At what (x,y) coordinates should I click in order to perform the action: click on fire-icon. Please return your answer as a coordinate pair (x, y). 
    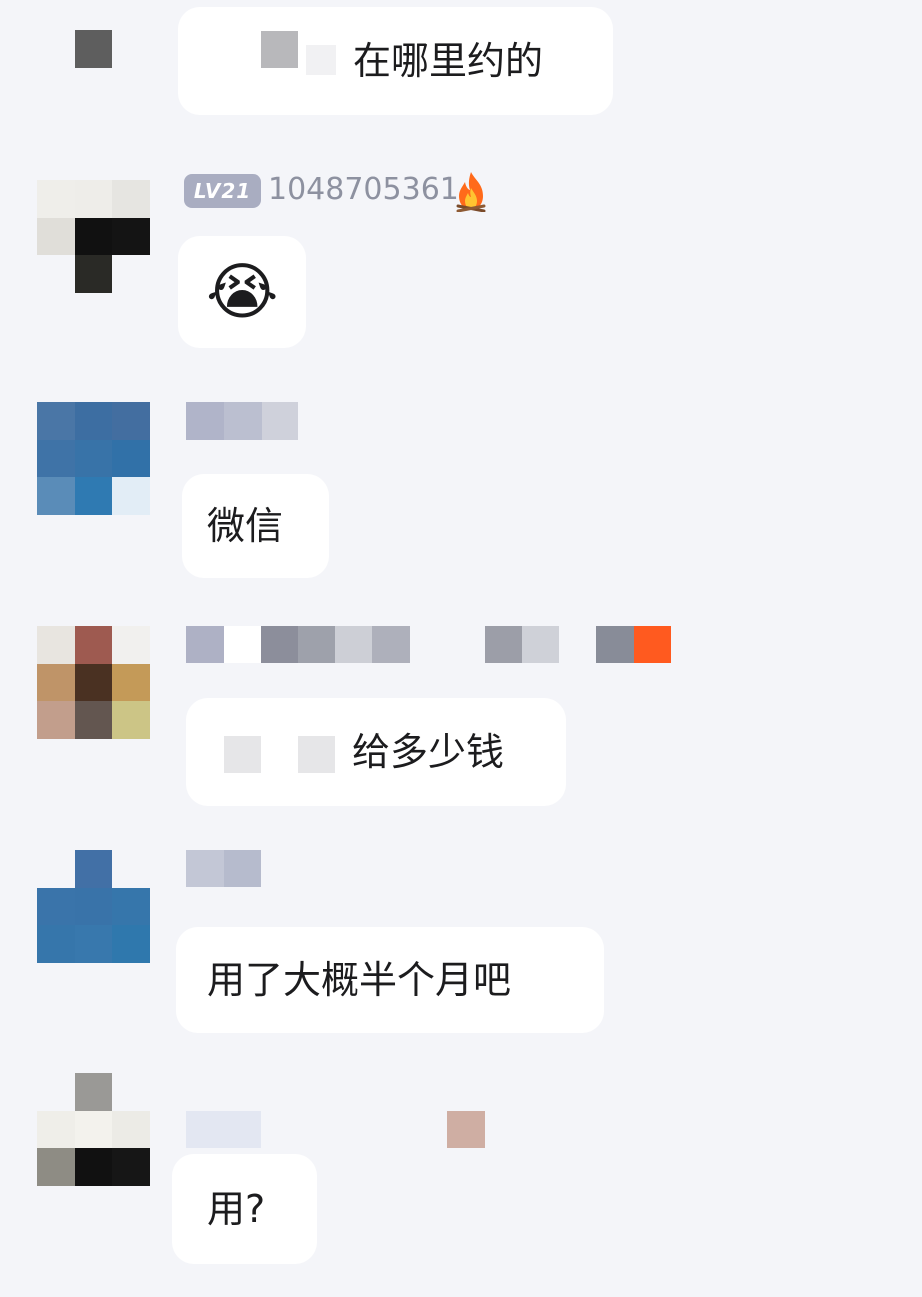
    Looking at the image, I should click on (471, 192).